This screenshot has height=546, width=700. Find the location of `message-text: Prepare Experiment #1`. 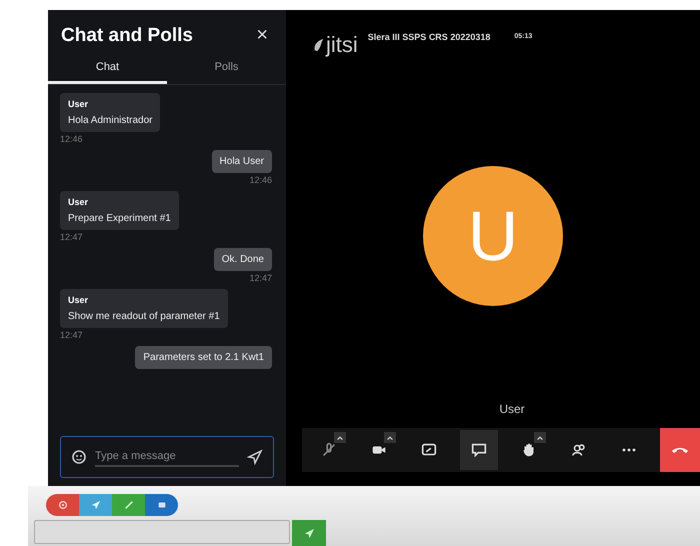

message-text: Prepare Experiment #1 is located at coordinates (119, 218).